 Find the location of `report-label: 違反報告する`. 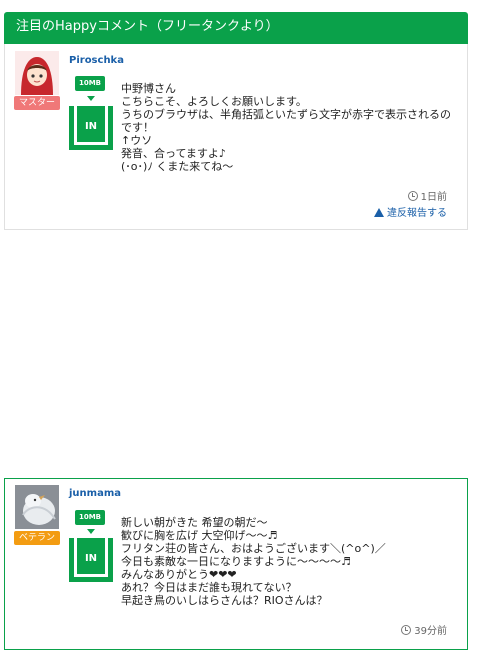

report-label: 違反報告する is located at coordinates (417, 213).